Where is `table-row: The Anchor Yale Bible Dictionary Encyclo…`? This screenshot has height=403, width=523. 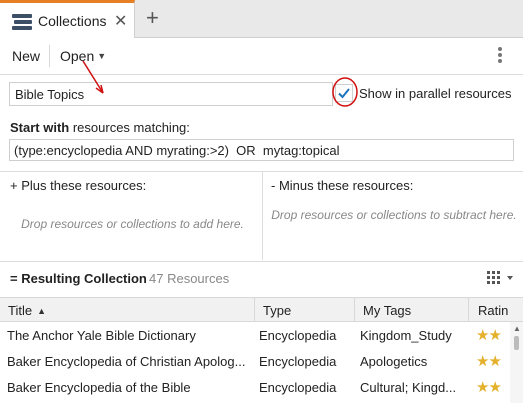 table-row: The Anchor Yale Bible Dictionary Encyclo… is located at coordinates (254, 335).